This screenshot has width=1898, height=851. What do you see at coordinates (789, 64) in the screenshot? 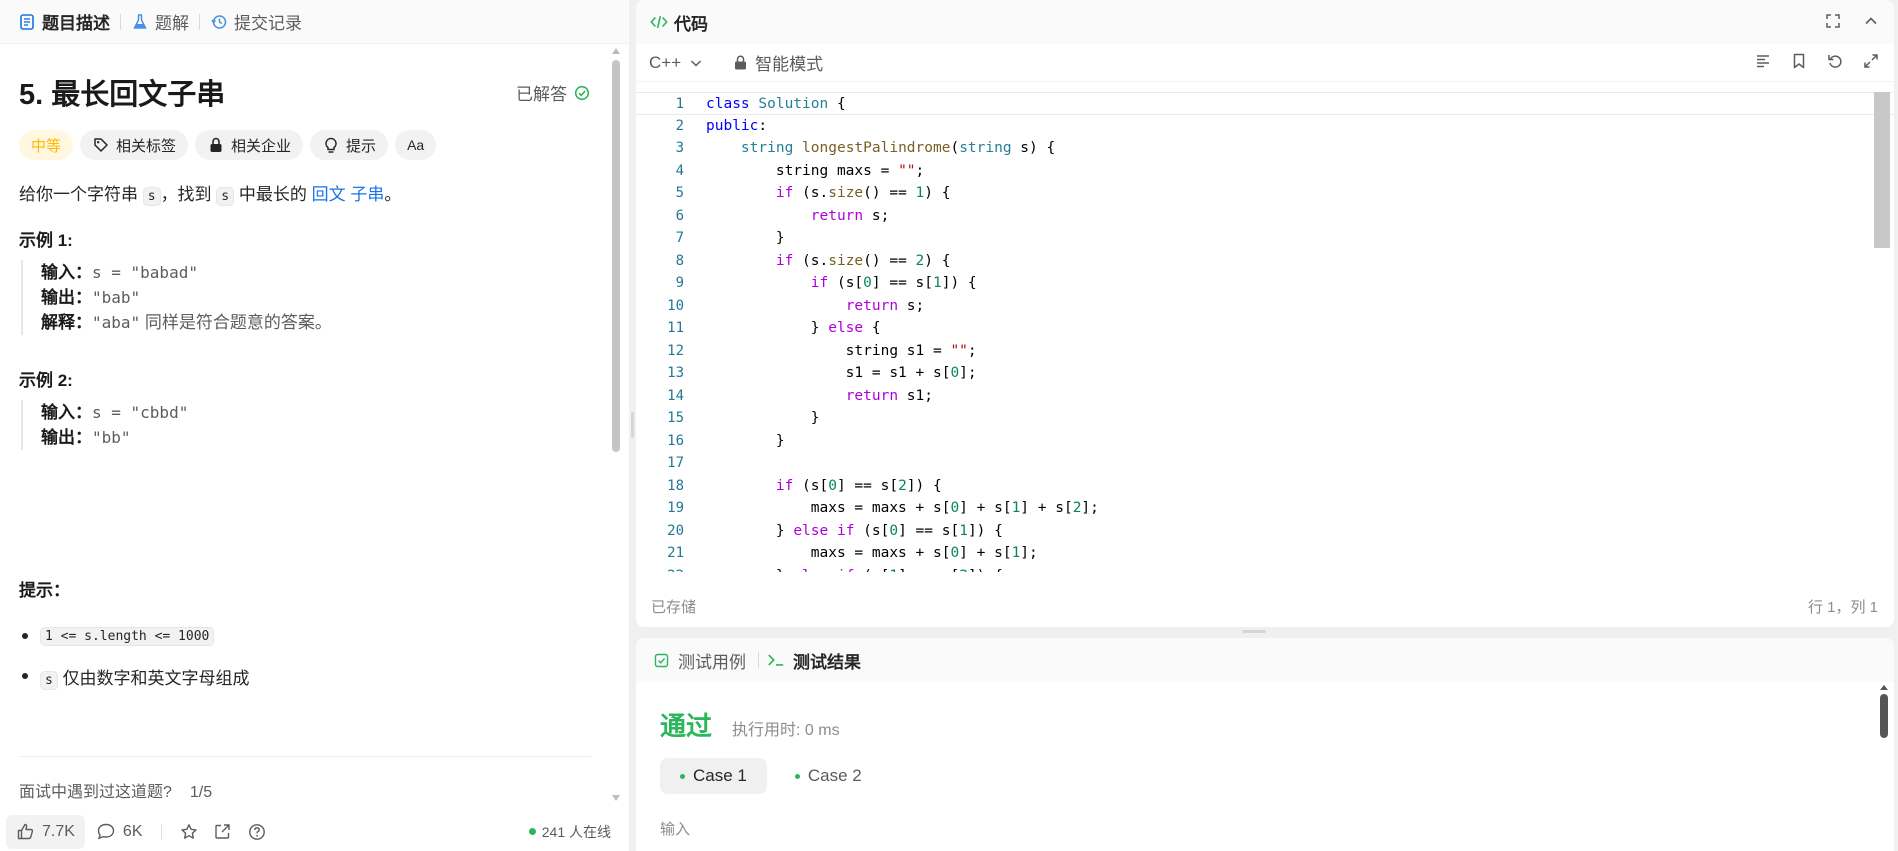
I see `smart-mode-label: 智能模式` at bounding box center [789, 64].